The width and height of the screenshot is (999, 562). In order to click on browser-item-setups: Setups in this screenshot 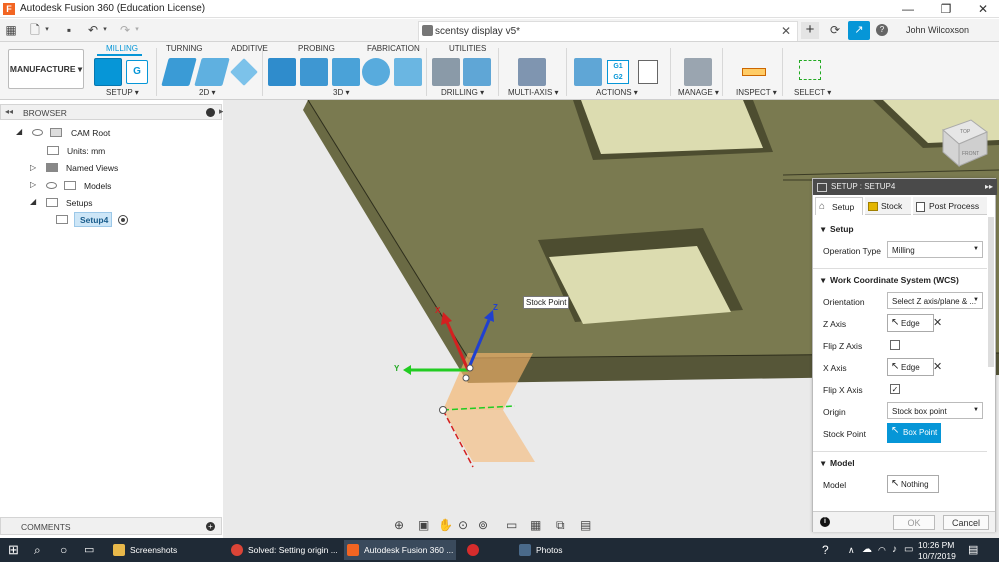, I will do `click(79, 203)`.